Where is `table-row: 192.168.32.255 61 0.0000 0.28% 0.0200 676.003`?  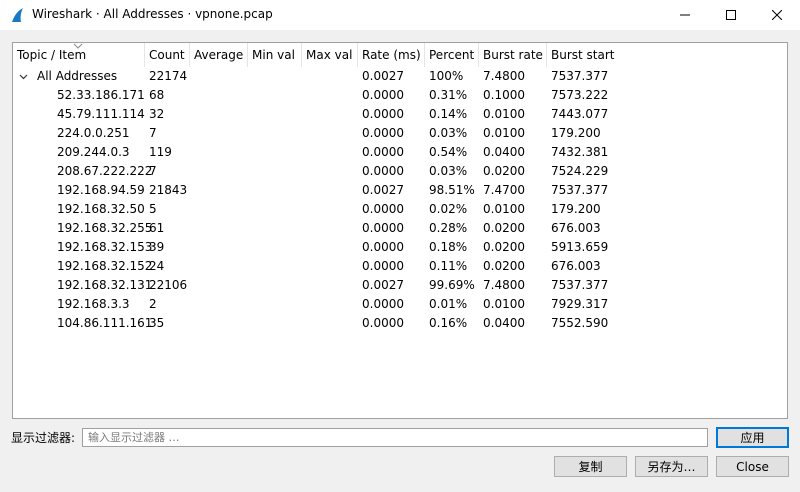 table-row: 192.168.32.255 61 0.0000 0.28% 0.0200 676.003 is located at coordinates (400, 228).